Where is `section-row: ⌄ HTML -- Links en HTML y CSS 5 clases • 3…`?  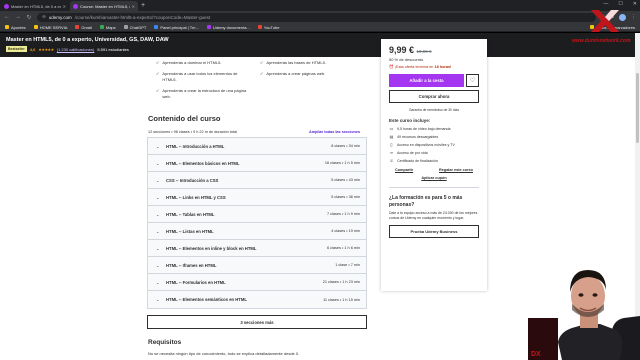
section-row: ⌄ HTML -- Links en HTML y CSS 5 clases • 3… is located at coordinates (257, 197).